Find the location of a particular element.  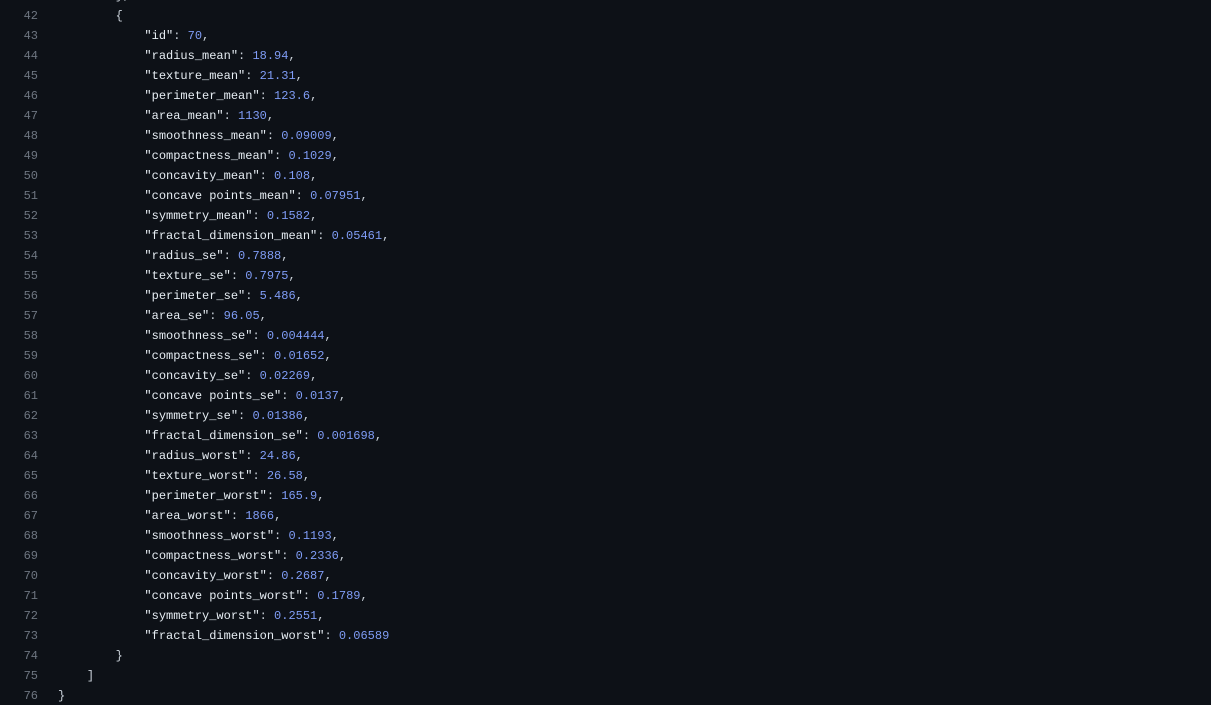

code-line: 66 "perimeter_worst": 165.9, is located at coordinates (605, 496).